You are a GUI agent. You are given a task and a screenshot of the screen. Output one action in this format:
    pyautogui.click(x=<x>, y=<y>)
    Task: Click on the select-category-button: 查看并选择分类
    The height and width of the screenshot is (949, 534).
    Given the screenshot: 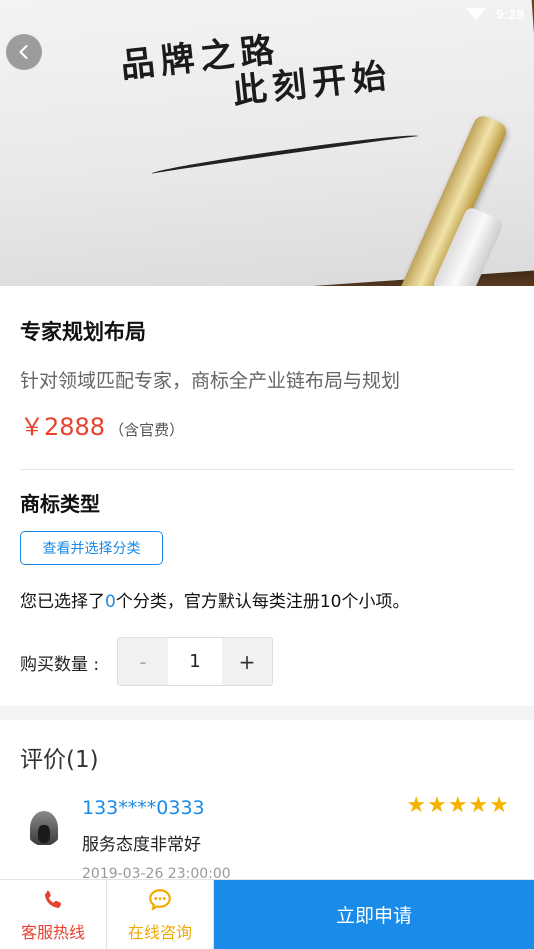 What is the action you would take?
    pyautogui.click(x=91, y=548)
    